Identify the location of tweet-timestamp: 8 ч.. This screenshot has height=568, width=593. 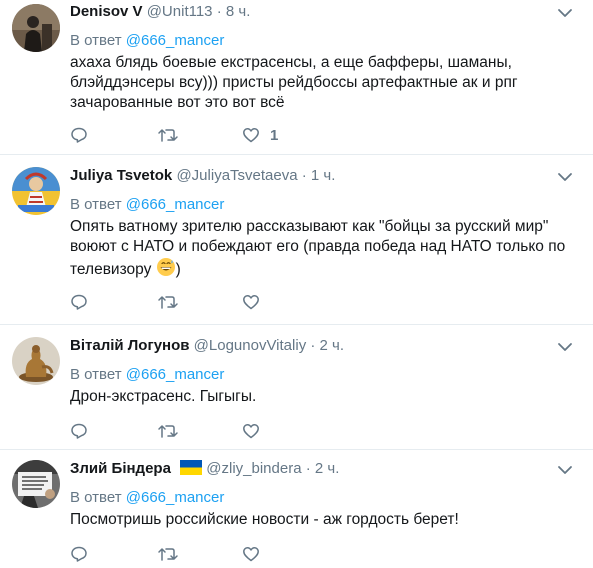
(238, 11).